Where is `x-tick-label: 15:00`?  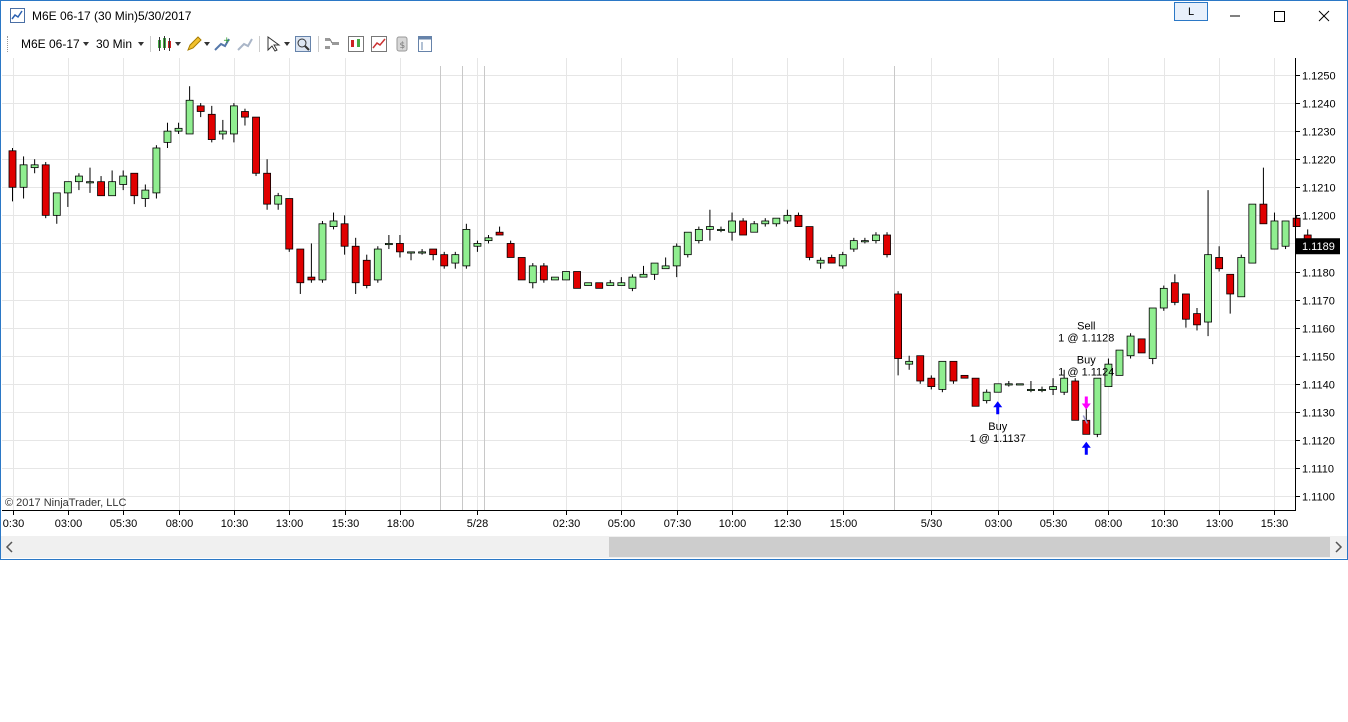 x-tick-label: 15:00 is located at coordinates (844, 524).